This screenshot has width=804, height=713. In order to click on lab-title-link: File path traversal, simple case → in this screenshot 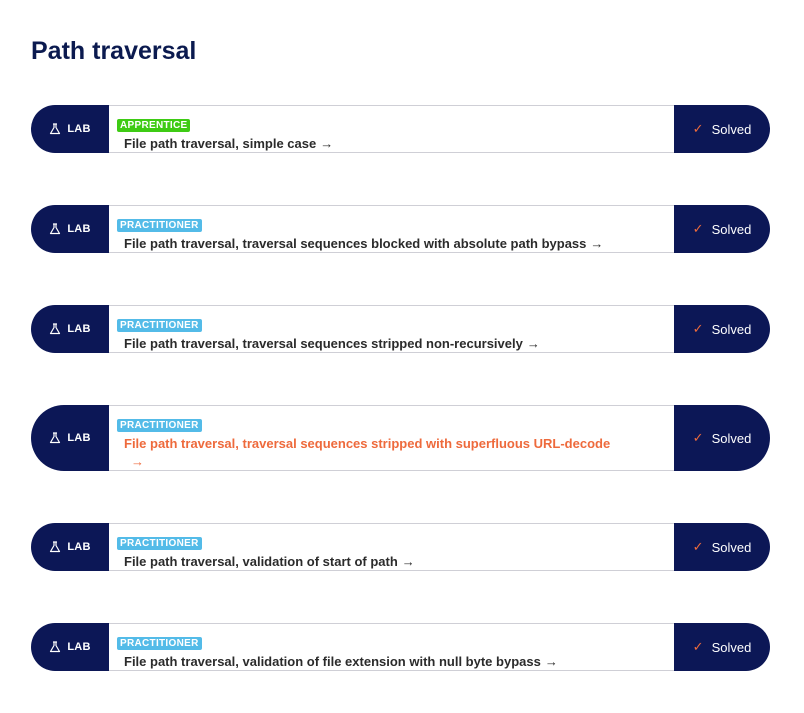, I will do `click(399, 144)`.